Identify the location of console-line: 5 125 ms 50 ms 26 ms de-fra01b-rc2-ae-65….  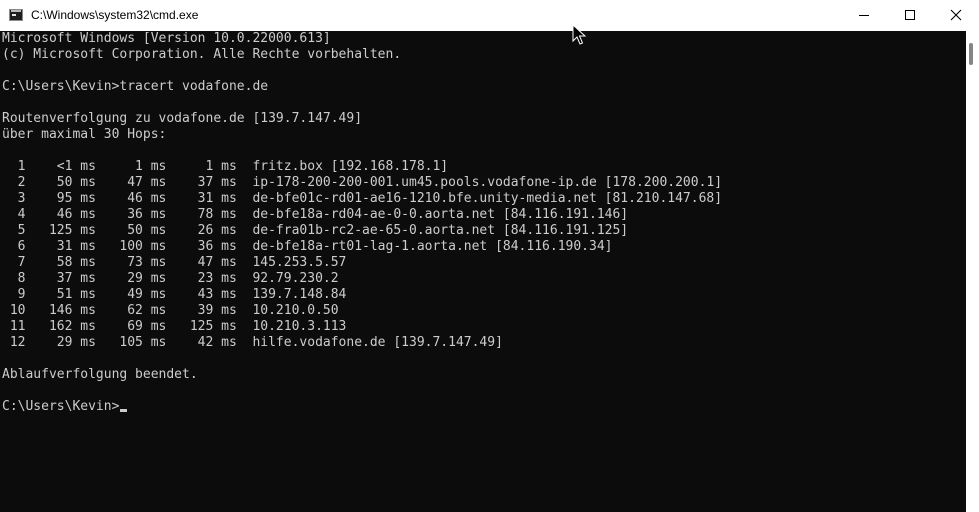
(315, 230).